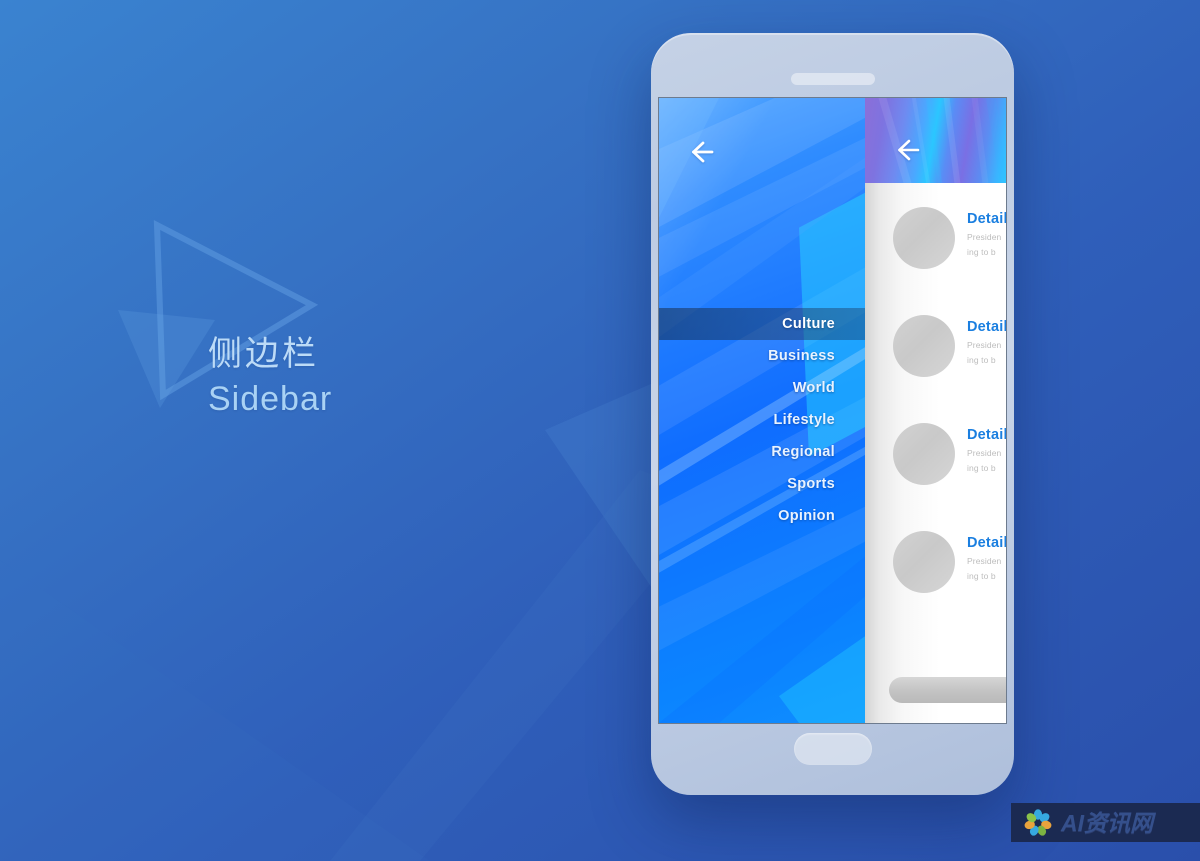  I want to click on watermark-text: AI资讯网, so click(1107, 822).